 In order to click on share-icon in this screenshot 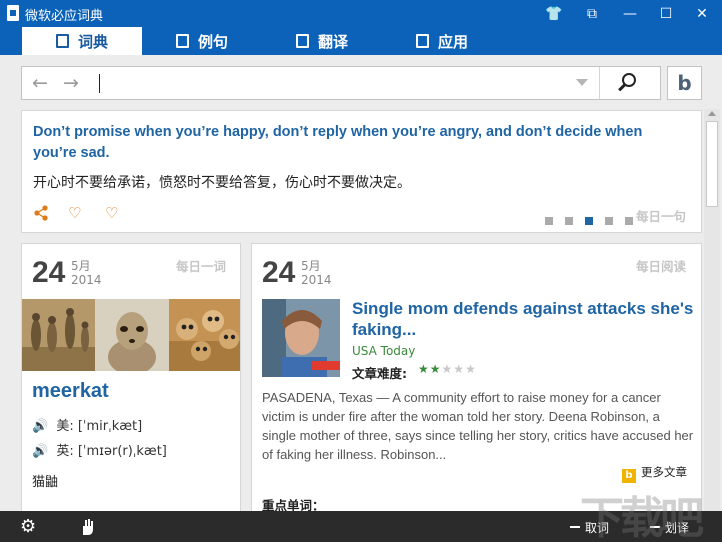, I will do `click(41, 213)`.